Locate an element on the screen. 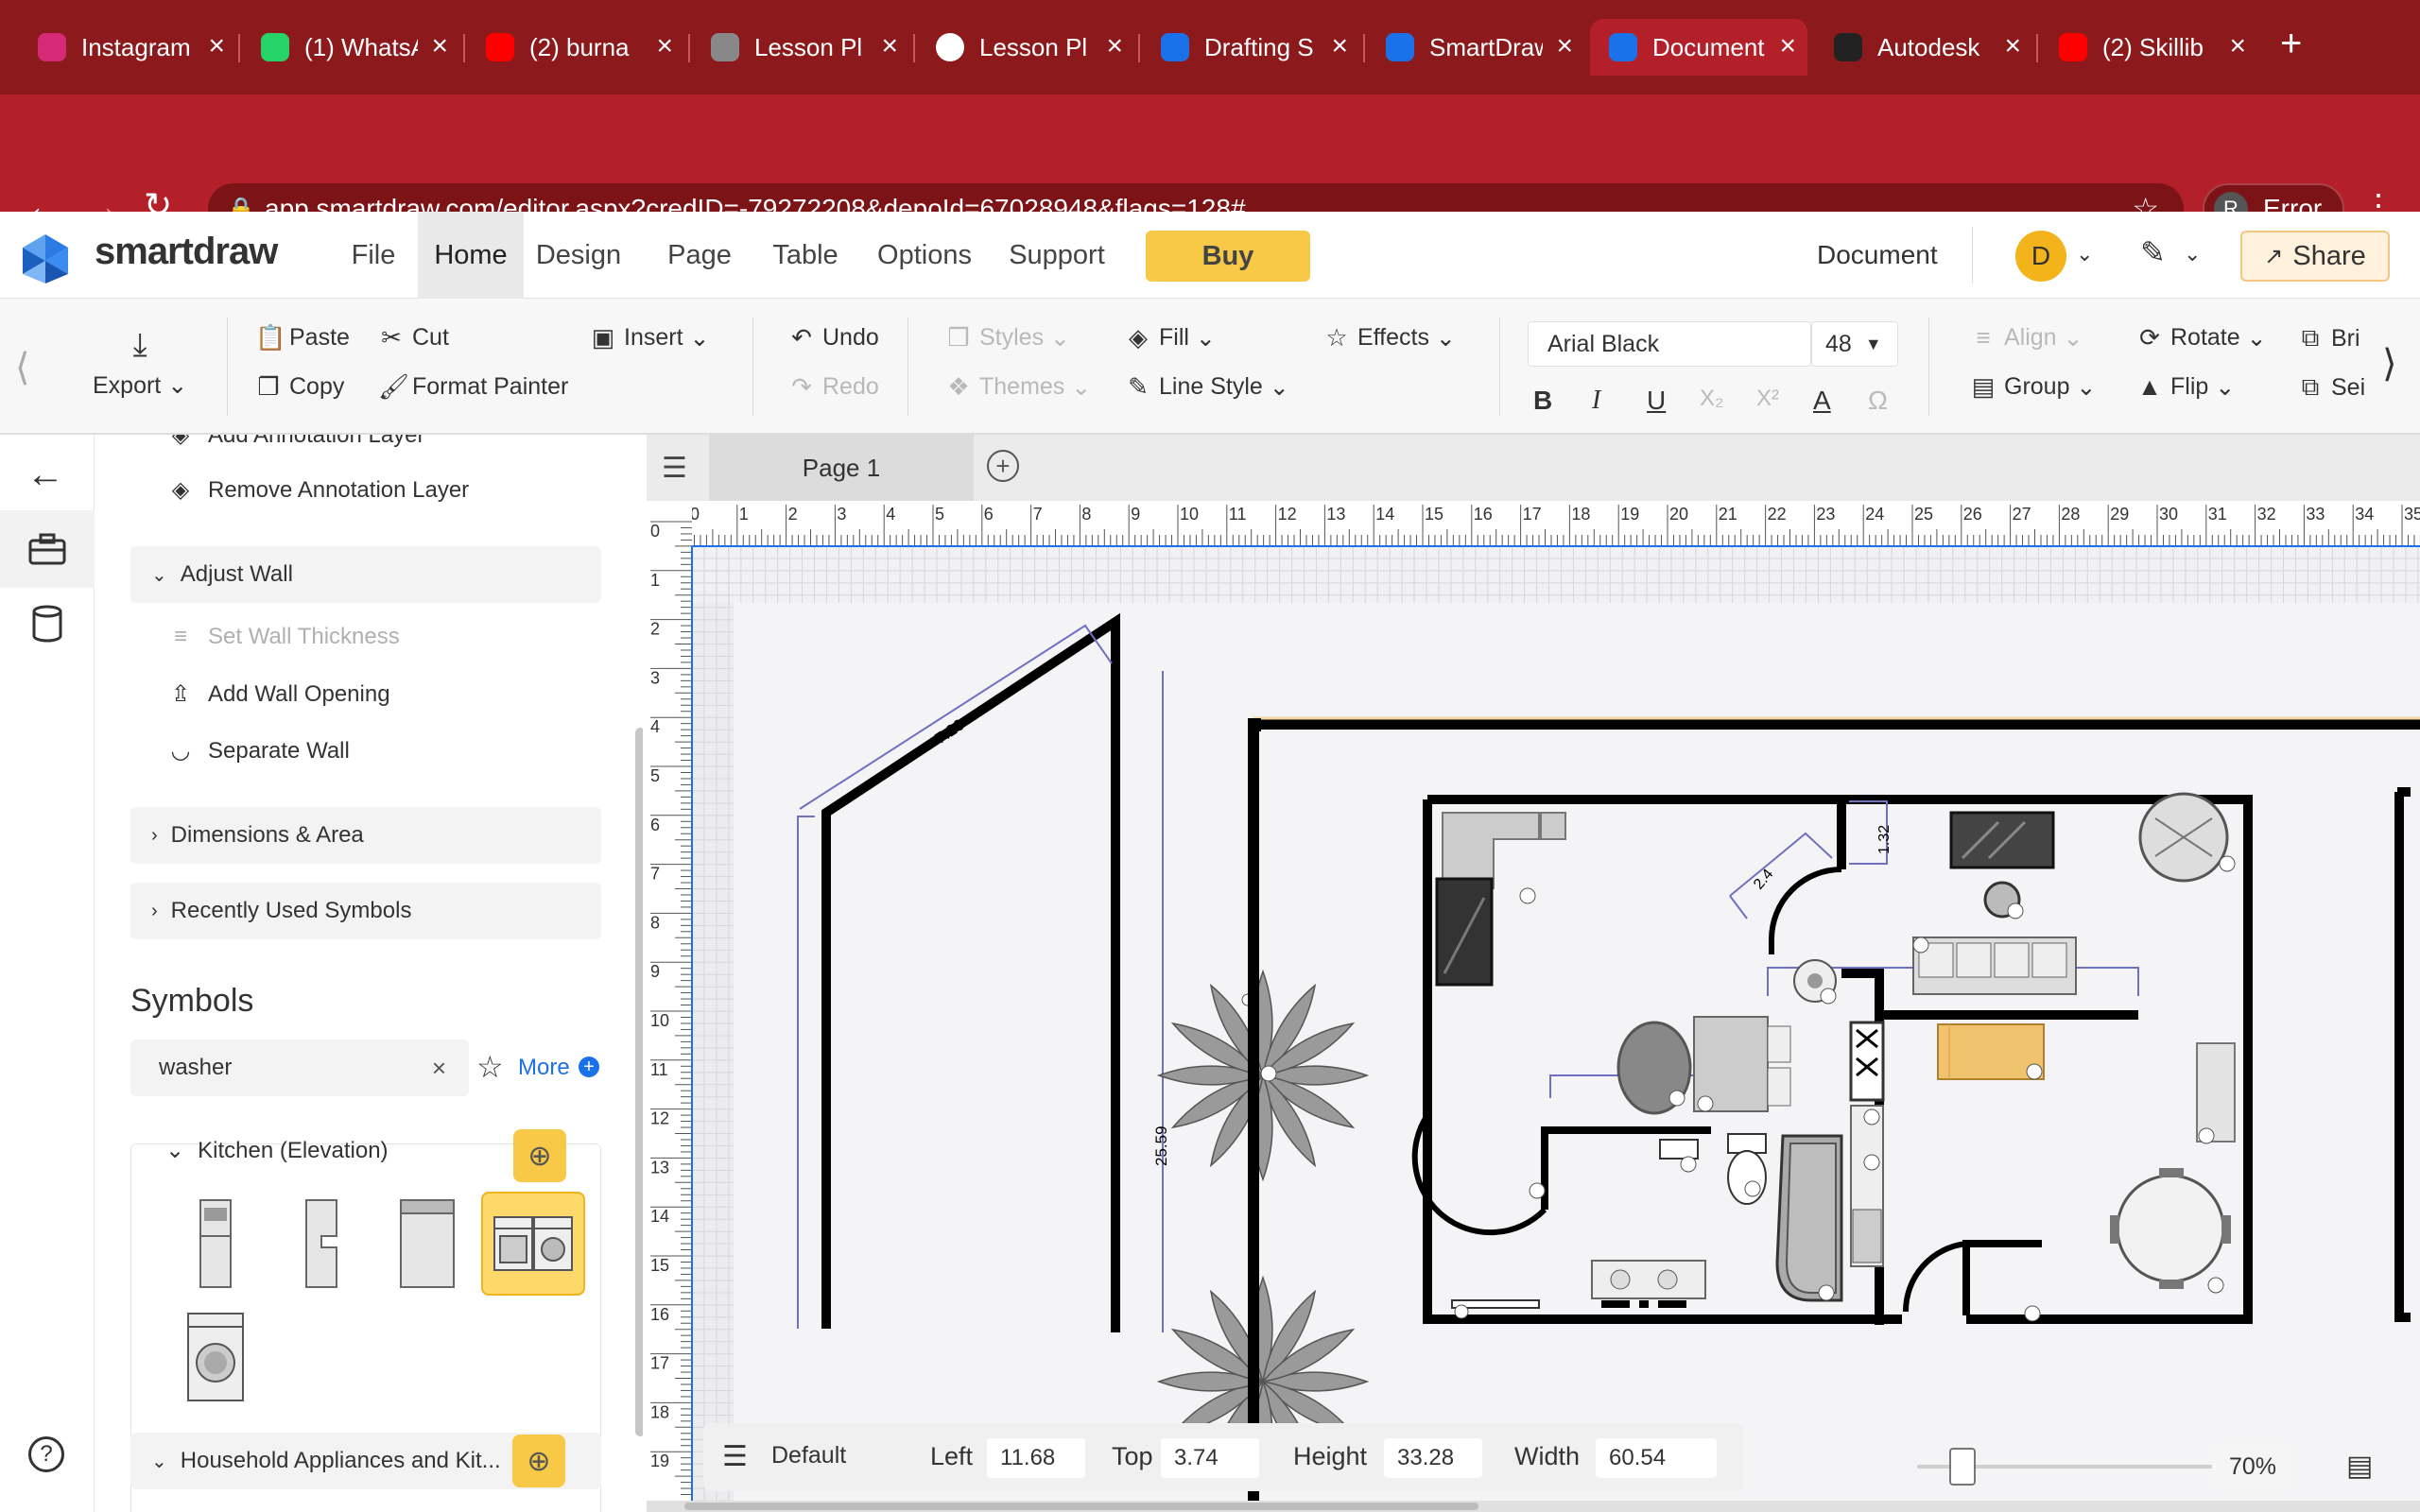 The height and width of the screenshot is (1512, 2420). page-list-icon: ☰ is located at coordinates (674, 468).